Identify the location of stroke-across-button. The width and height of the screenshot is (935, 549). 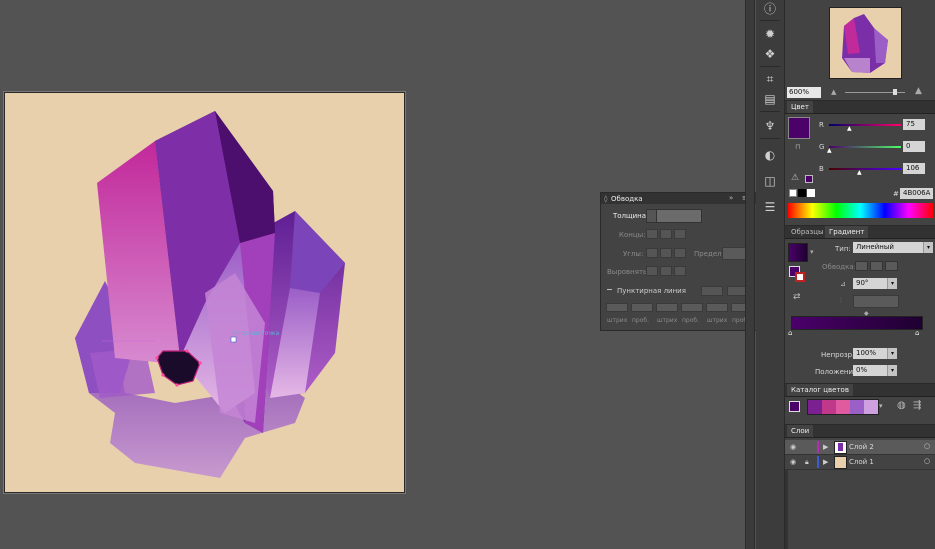
(891, 266).